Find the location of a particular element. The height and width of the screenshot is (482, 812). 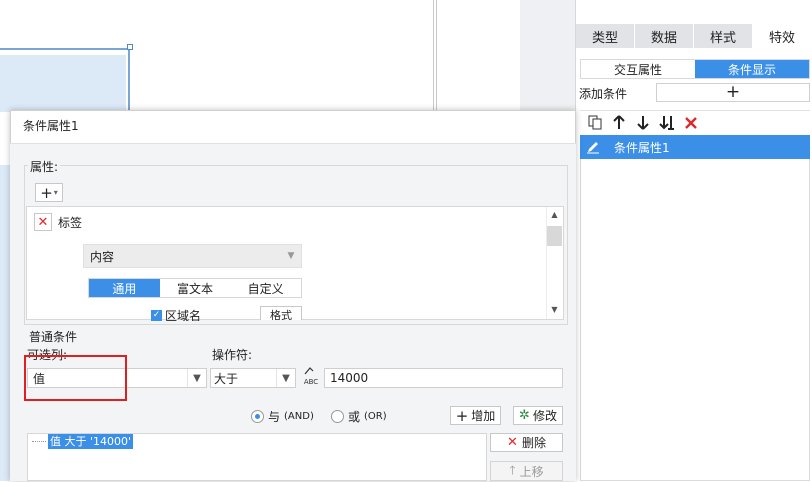

segment-rich-text: 富文本 is located at coordinates (195, 288).